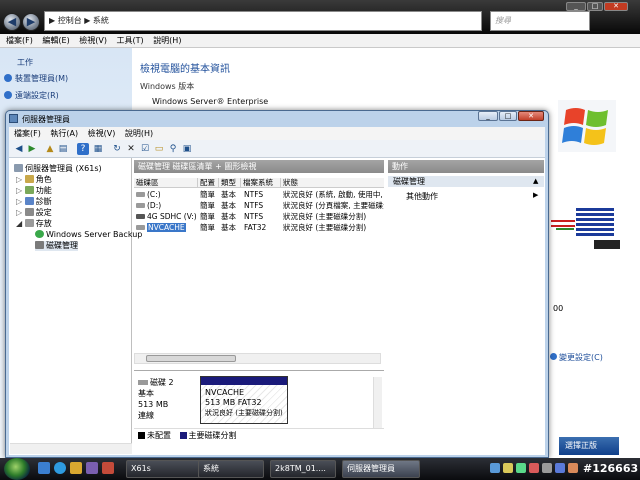 This screenshot has width=640, height=480. What do you see at coordinates (231, 469) in the screenshot?
I see `taskbar-button-system: 系統` at bounding box center [231, 469].